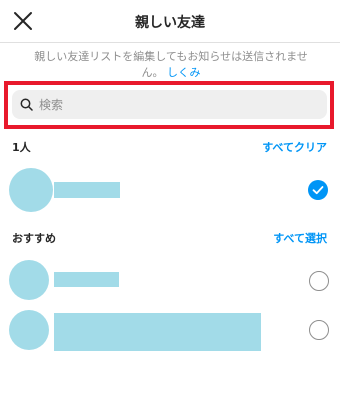  I want to click on clear-all-button: すべてクリア, so click(294, 147).